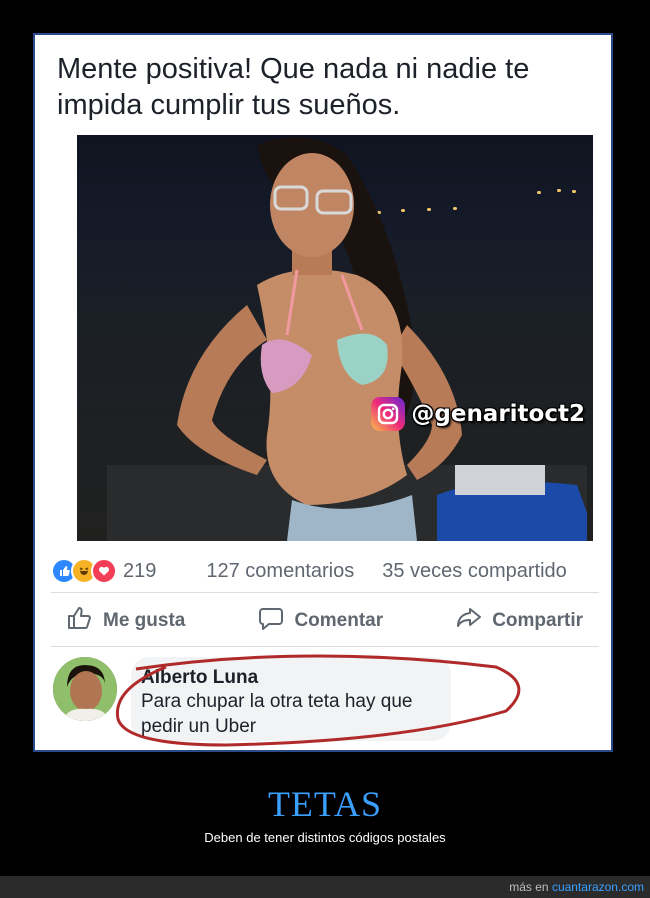  What do you see at coordinates (469, 621) in the screenshot?
I see `share-arrow-icon` at bounding box center [469, 621].